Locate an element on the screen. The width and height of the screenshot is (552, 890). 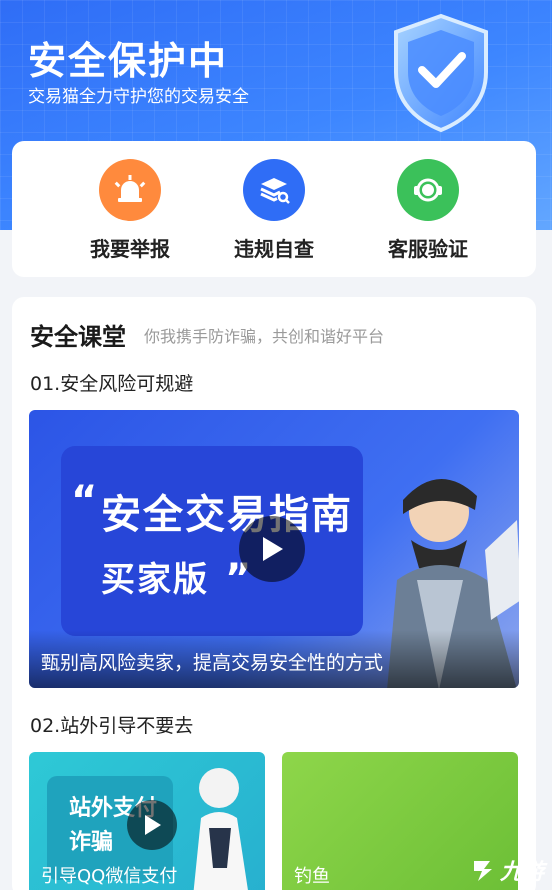
video-title-board is located at coordinates (212, 541).